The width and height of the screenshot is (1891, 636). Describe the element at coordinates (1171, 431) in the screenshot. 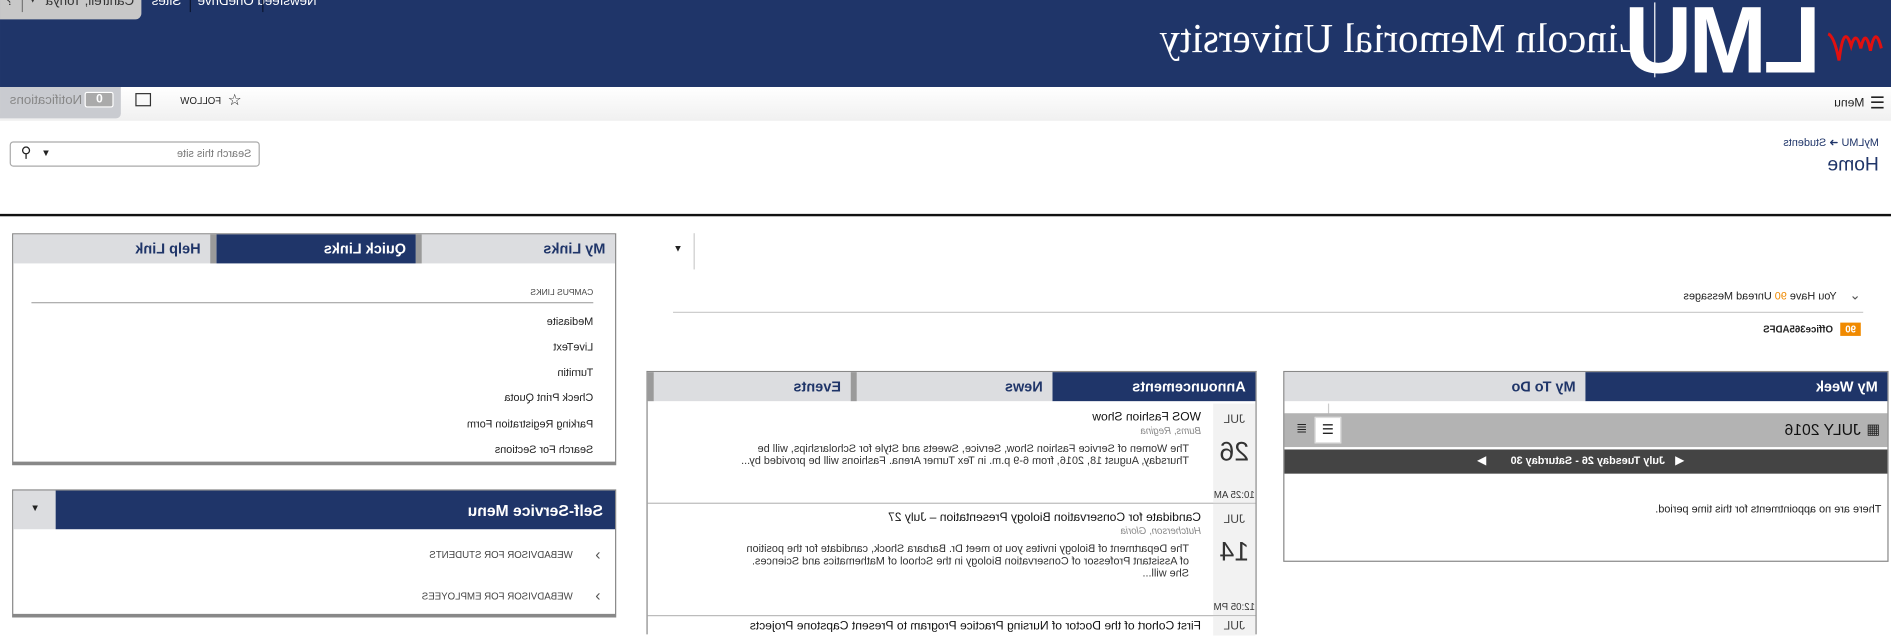

I see `announcement-author: Bums, Regina` at that location.